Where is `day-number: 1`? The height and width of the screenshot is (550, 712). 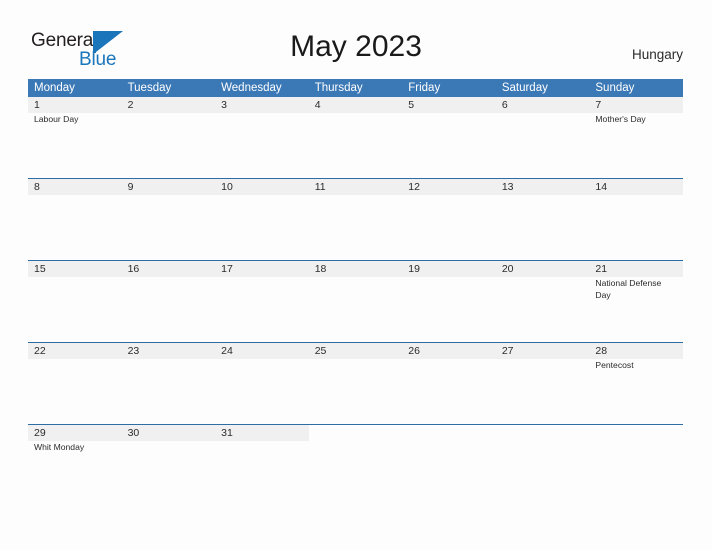 day-number: 1 is located at coordinates (37, 105).